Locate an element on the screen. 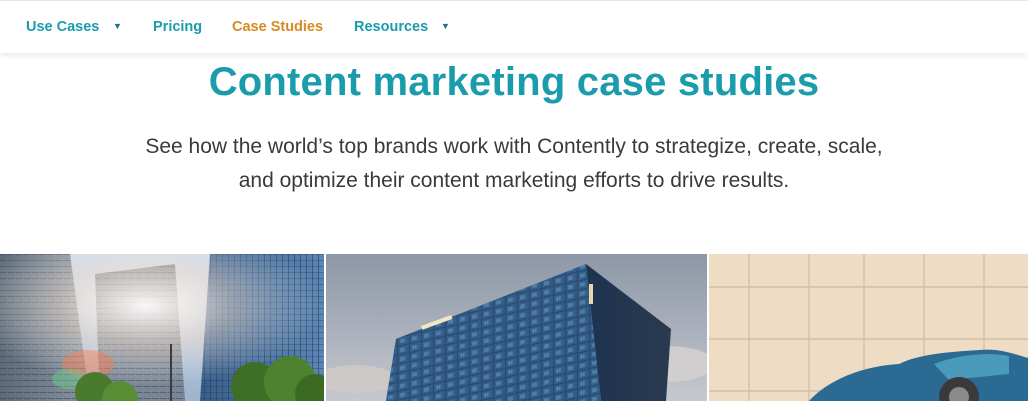 The image size is (1028, 401). glass-building-photo is located at coordinates (516, 327).